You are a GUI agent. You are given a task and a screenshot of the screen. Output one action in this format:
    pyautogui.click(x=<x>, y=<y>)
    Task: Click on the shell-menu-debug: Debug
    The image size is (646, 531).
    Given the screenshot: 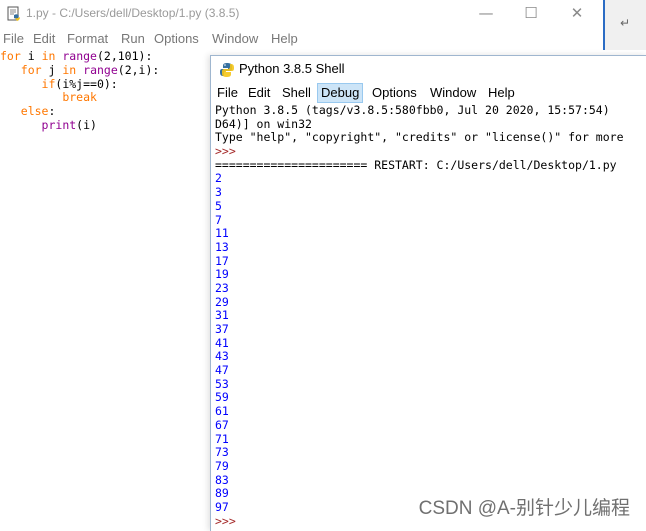 What is the action you would take?
    pyautogui.click(x=340, y=93)
    